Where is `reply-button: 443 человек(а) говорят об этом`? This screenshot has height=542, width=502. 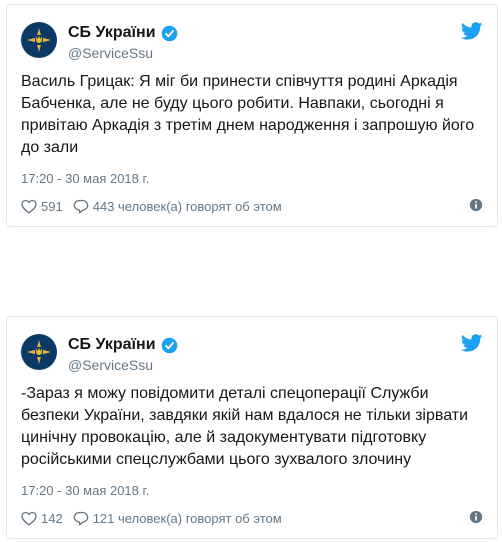 reply-button: 443 человек(а) говорят об этом is located at coordinates (177, 206).